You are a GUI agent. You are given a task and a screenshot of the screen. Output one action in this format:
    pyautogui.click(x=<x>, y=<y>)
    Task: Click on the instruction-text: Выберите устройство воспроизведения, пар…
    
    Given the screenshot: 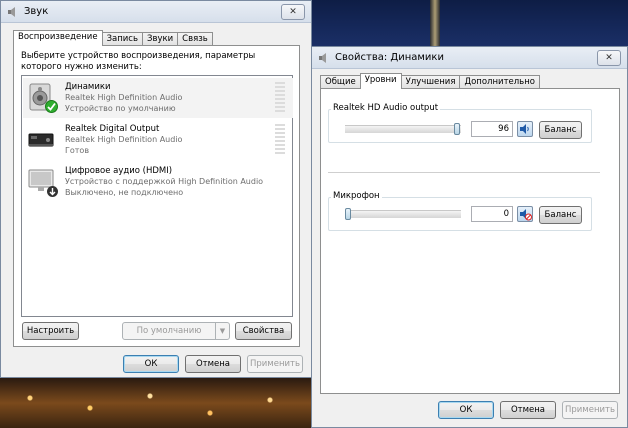 What is the action you would take?
    pyautogui.click(x=138, y=61)
    